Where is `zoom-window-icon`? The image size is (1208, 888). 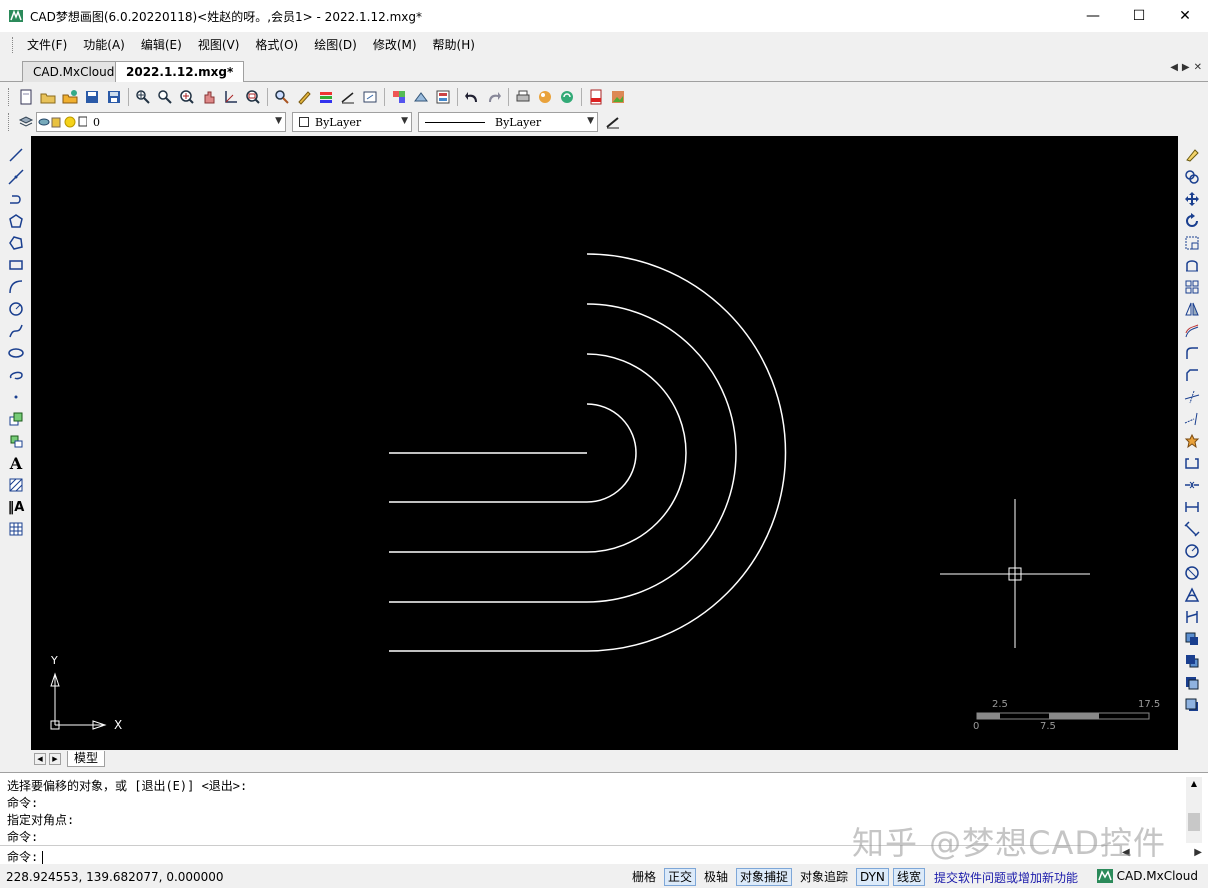
zoom-window-icon is located at coordinates (165, 97).